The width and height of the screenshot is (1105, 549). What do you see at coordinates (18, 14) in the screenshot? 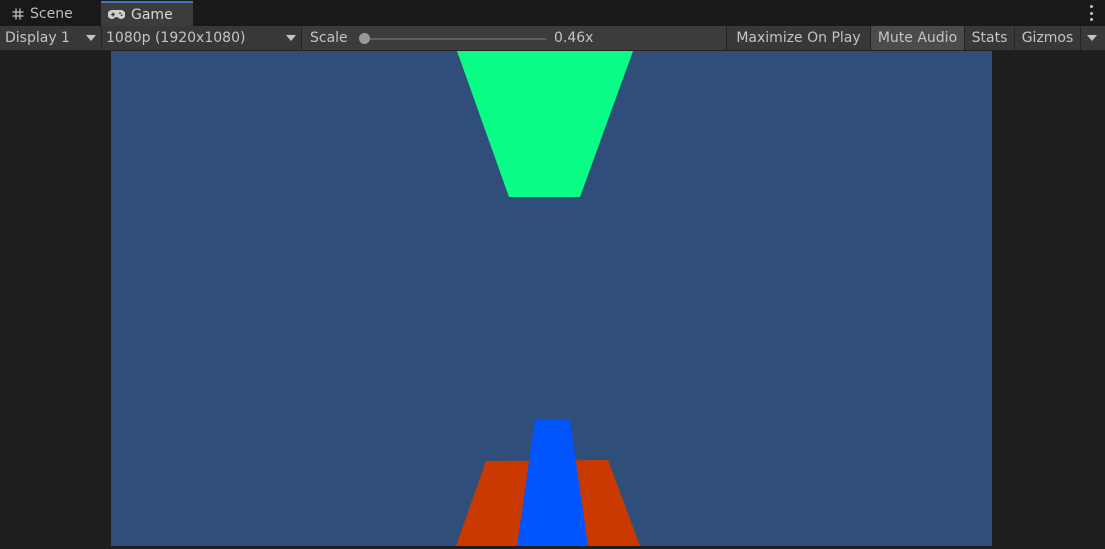
I see `grid-icon` at bounding box center [18, 14].